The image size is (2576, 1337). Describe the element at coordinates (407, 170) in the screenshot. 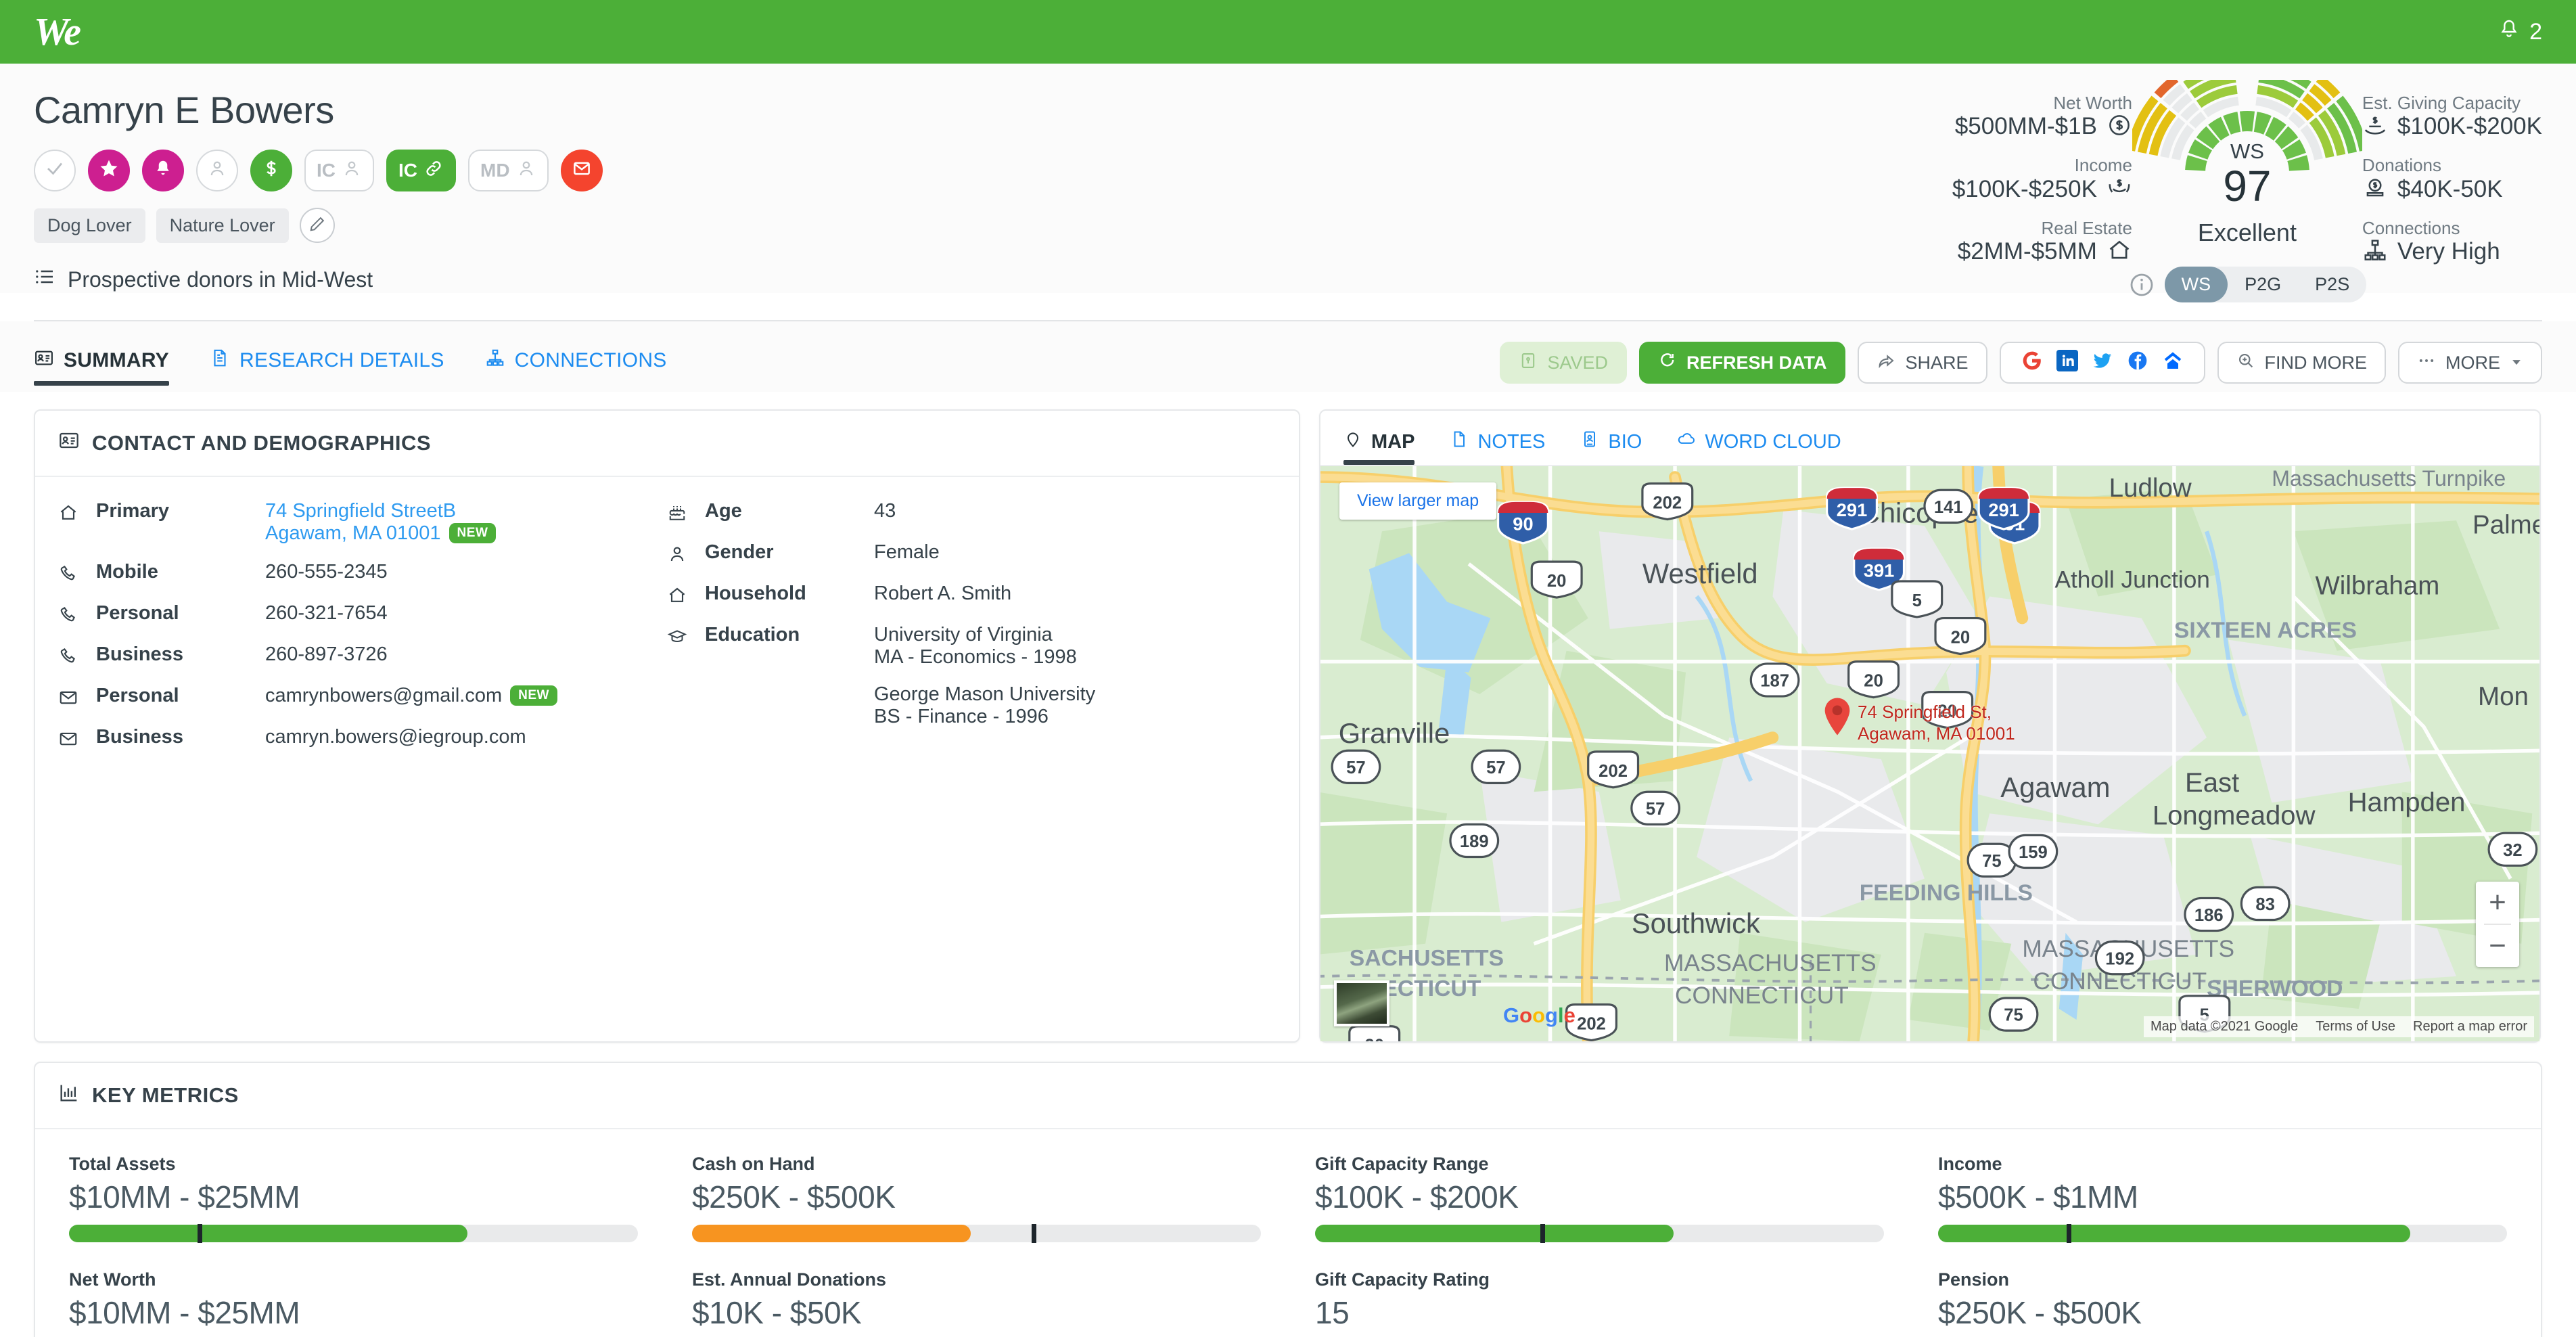

I see `ic-link-badge-label: IC` at that location.